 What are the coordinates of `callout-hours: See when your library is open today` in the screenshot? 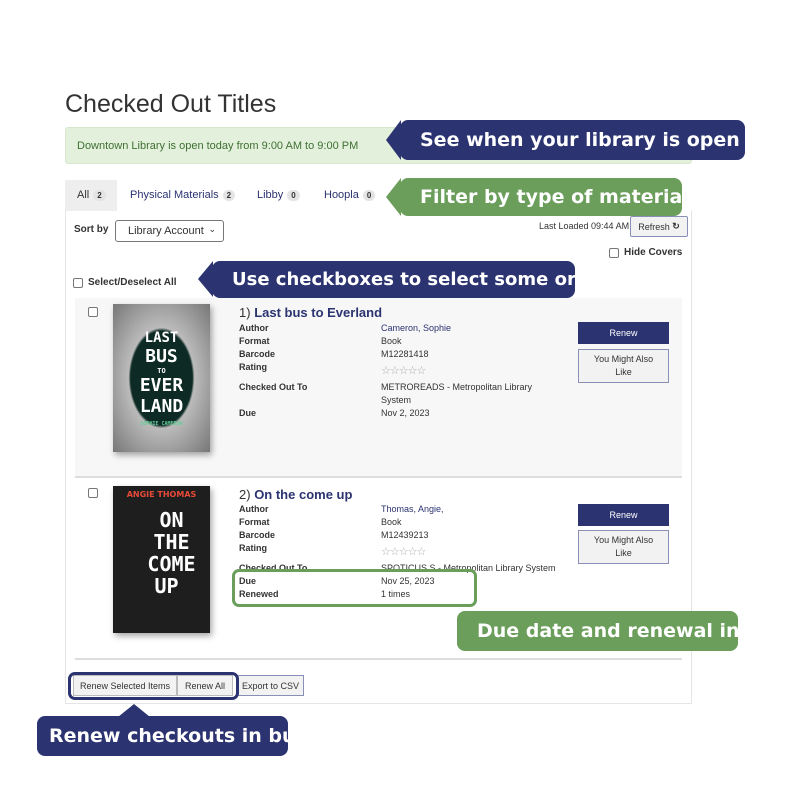 It's located at (593, 140).